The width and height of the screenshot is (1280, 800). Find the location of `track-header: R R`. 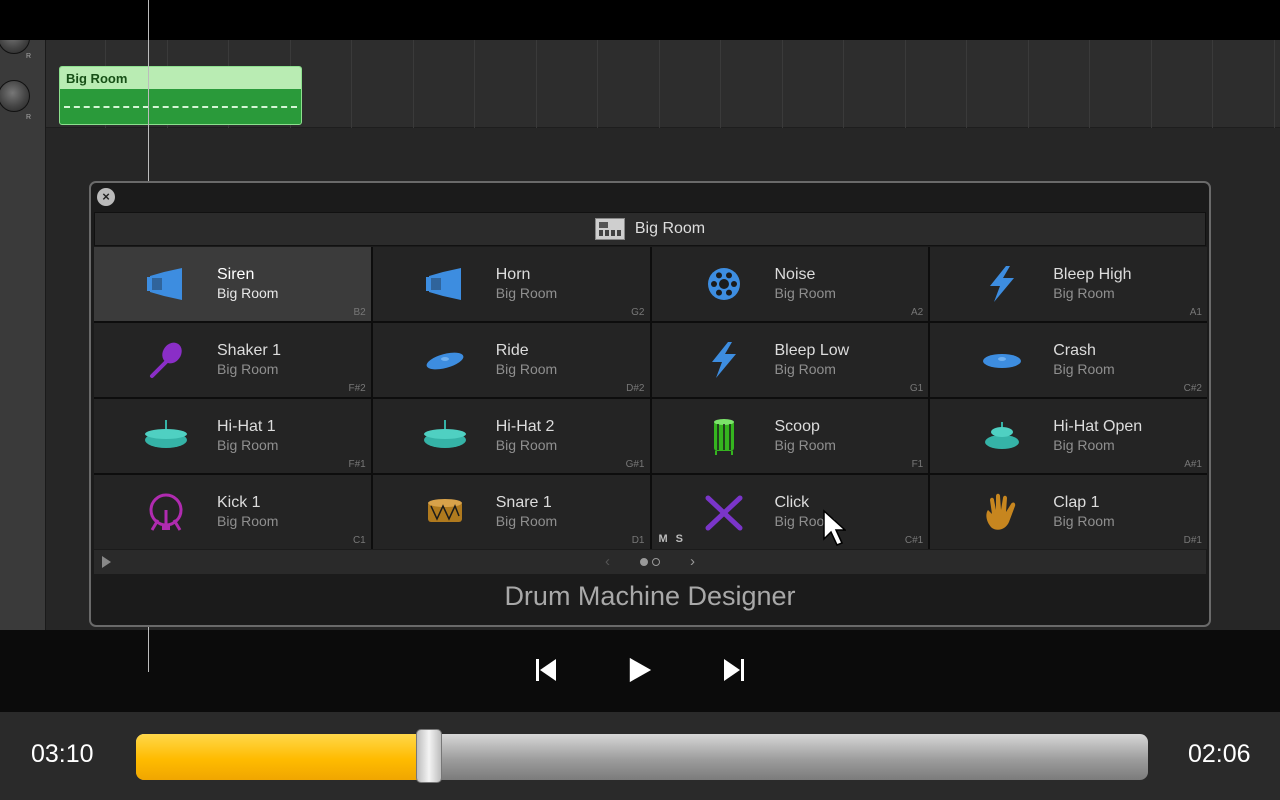

track-header: R R is located at coordinates (23, 335).